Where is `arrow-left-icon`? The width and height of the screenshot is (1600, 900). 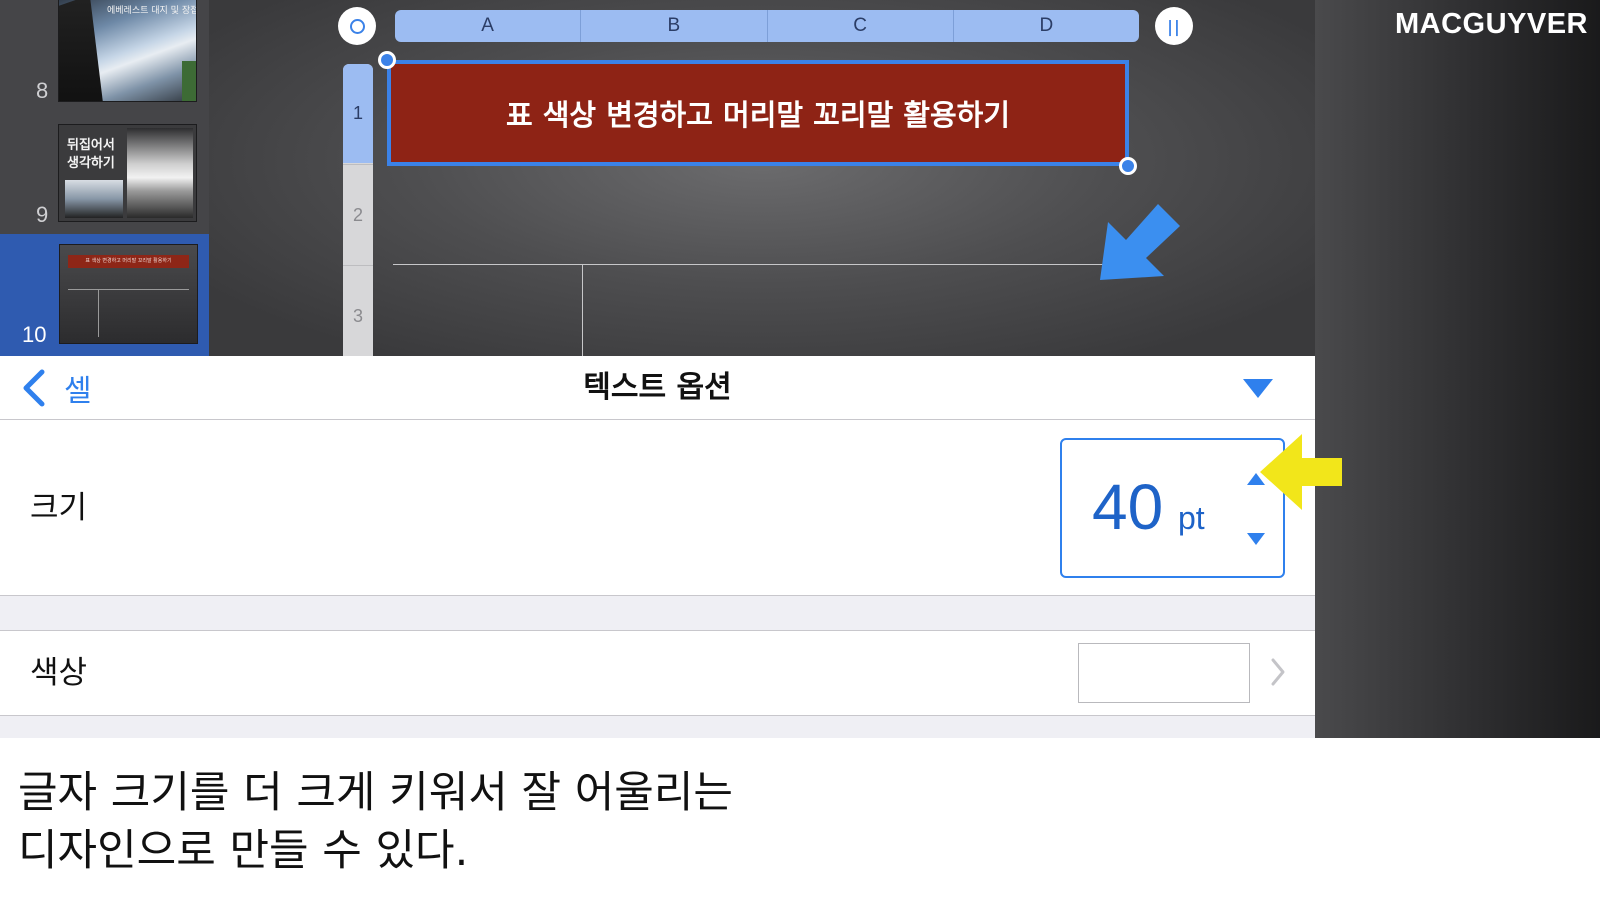
arrow-left-icon is located at coordinates (1301, 472).